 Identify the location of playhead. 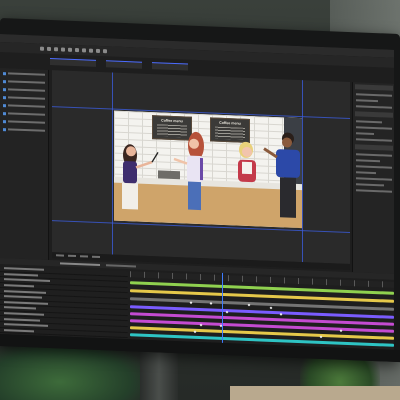
(222, 307).